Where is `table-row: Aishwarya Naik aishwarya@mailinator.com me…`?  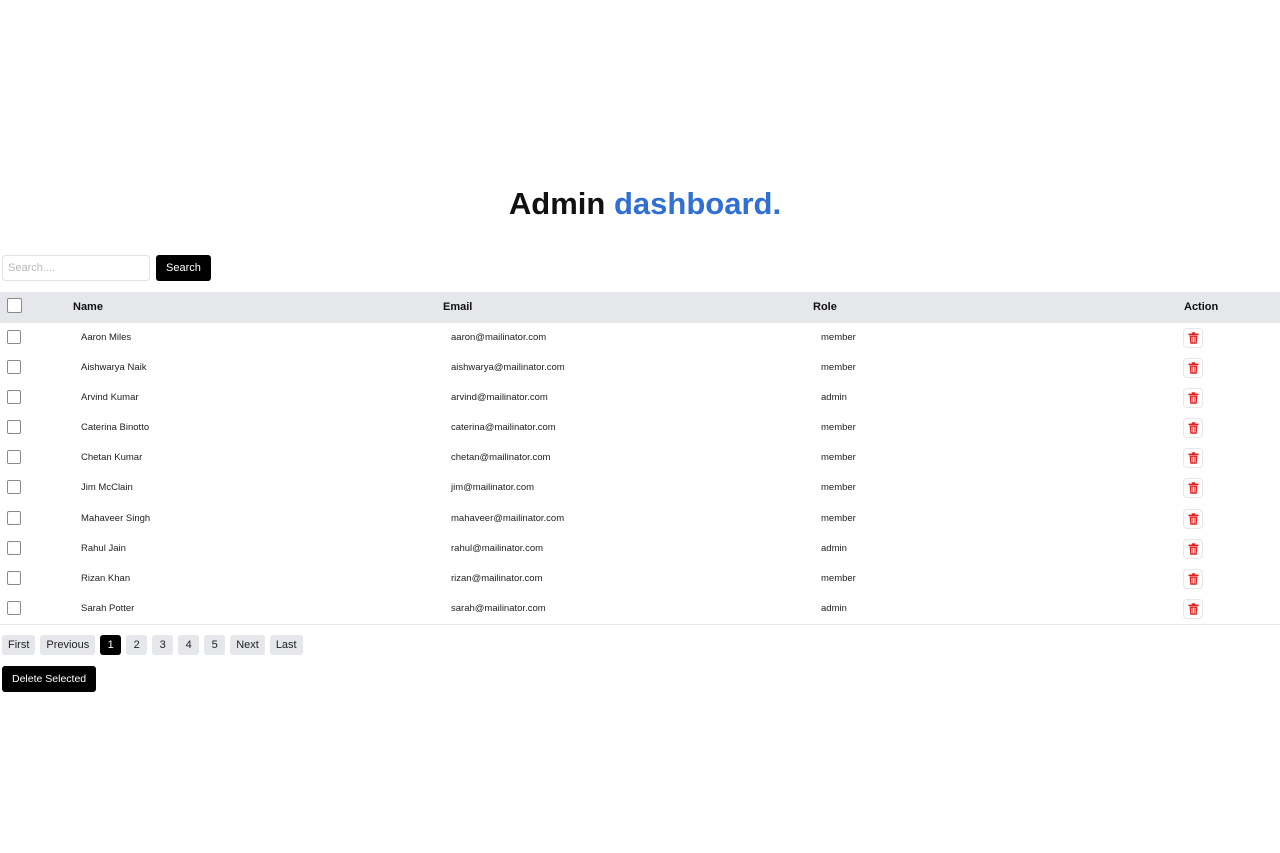 table-row: Aishwarya Naik aishwarya@mailinator.com me… is located at coordinates (640, 368).